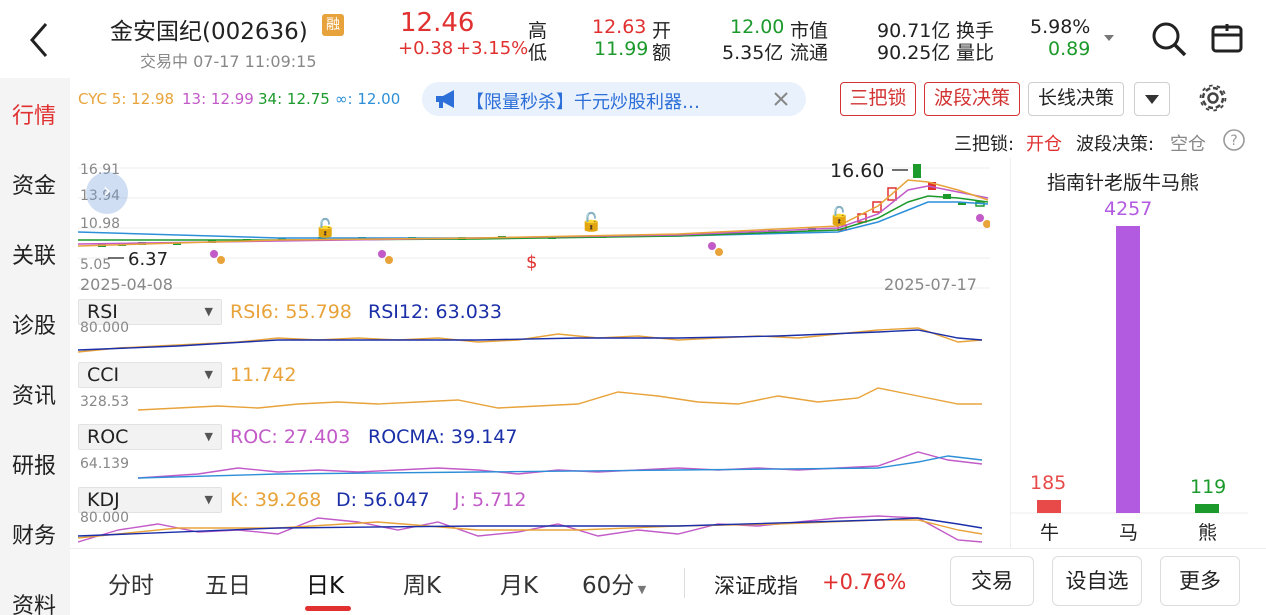  I want to click on current-price: 12.46, so click(437, 23).